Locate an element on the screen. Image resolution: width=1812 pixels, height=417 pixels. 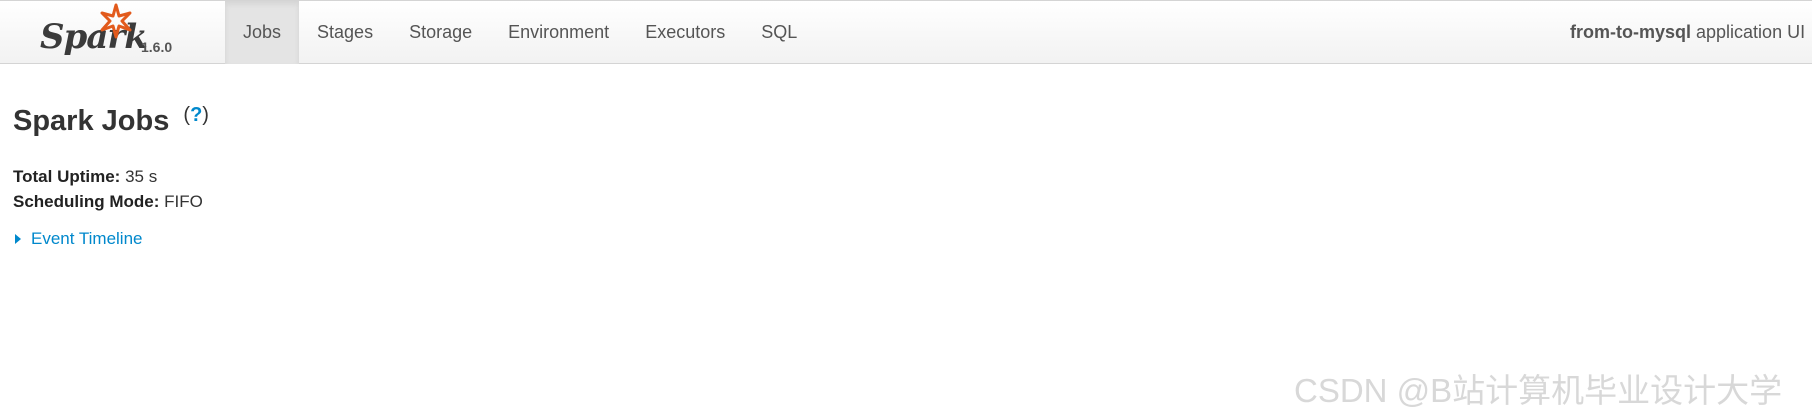
uptime-row: Total Uptime: 35 s is located at coordinates (111, 176).